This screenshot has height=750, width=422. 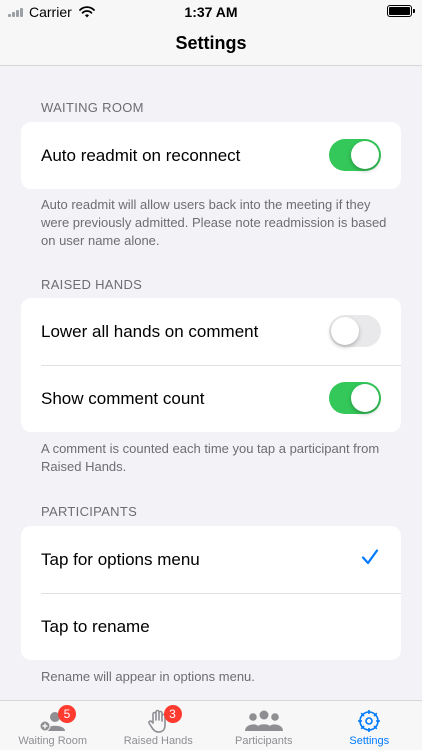 I want to click on tab-label-settings: Settings, so click(x=369, y=741).